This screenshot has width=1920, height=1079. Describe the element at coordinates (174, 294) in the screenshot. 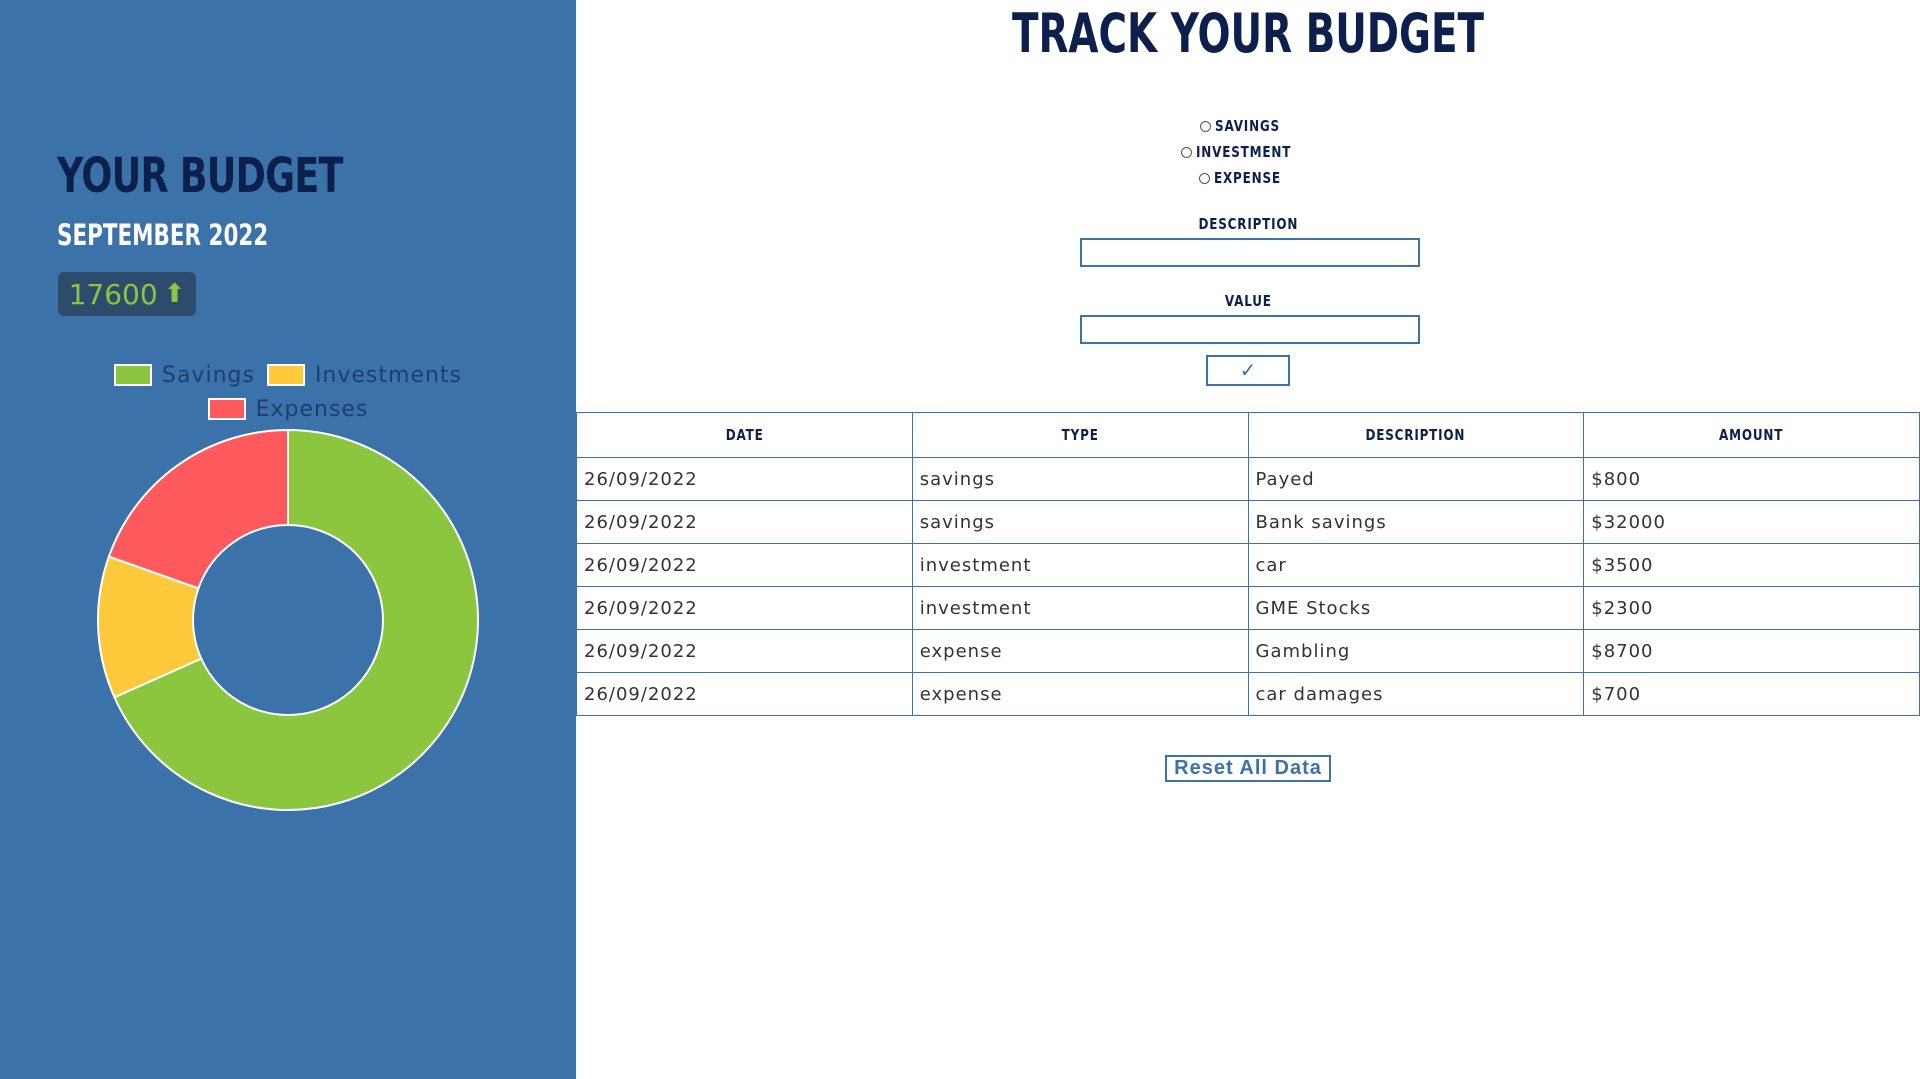

I see `arrow-up-icon: ⬆` at that location.